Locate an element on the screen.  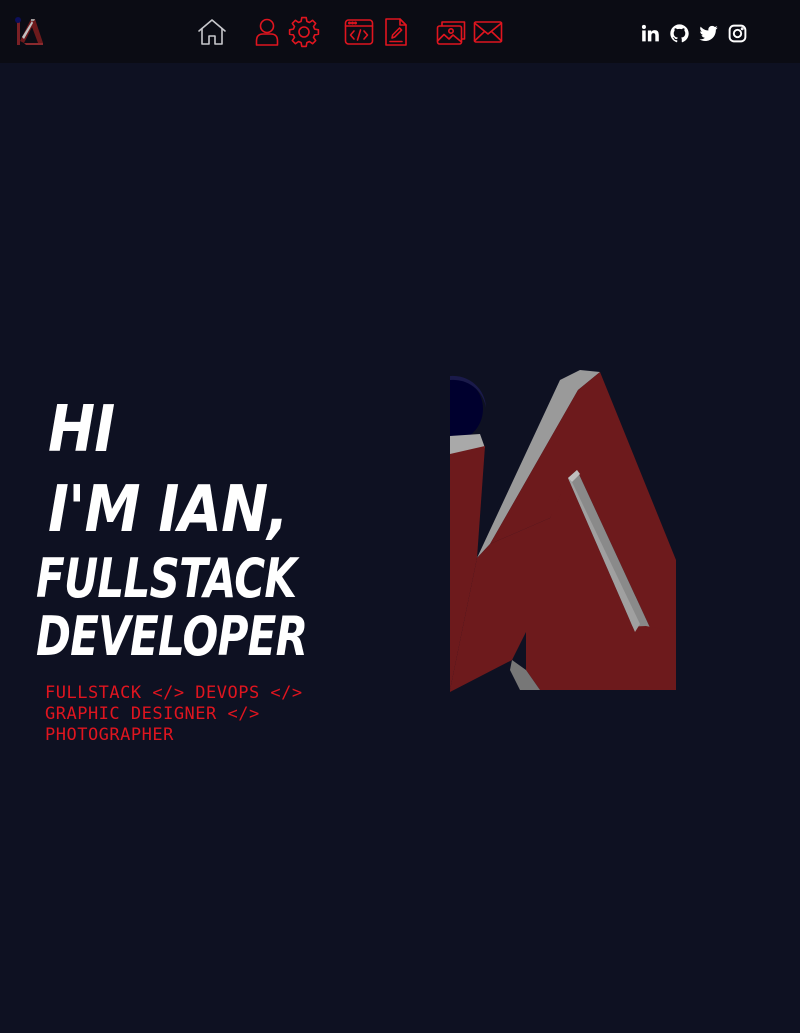
linkedin-icon is located at coordinates (650, 33).